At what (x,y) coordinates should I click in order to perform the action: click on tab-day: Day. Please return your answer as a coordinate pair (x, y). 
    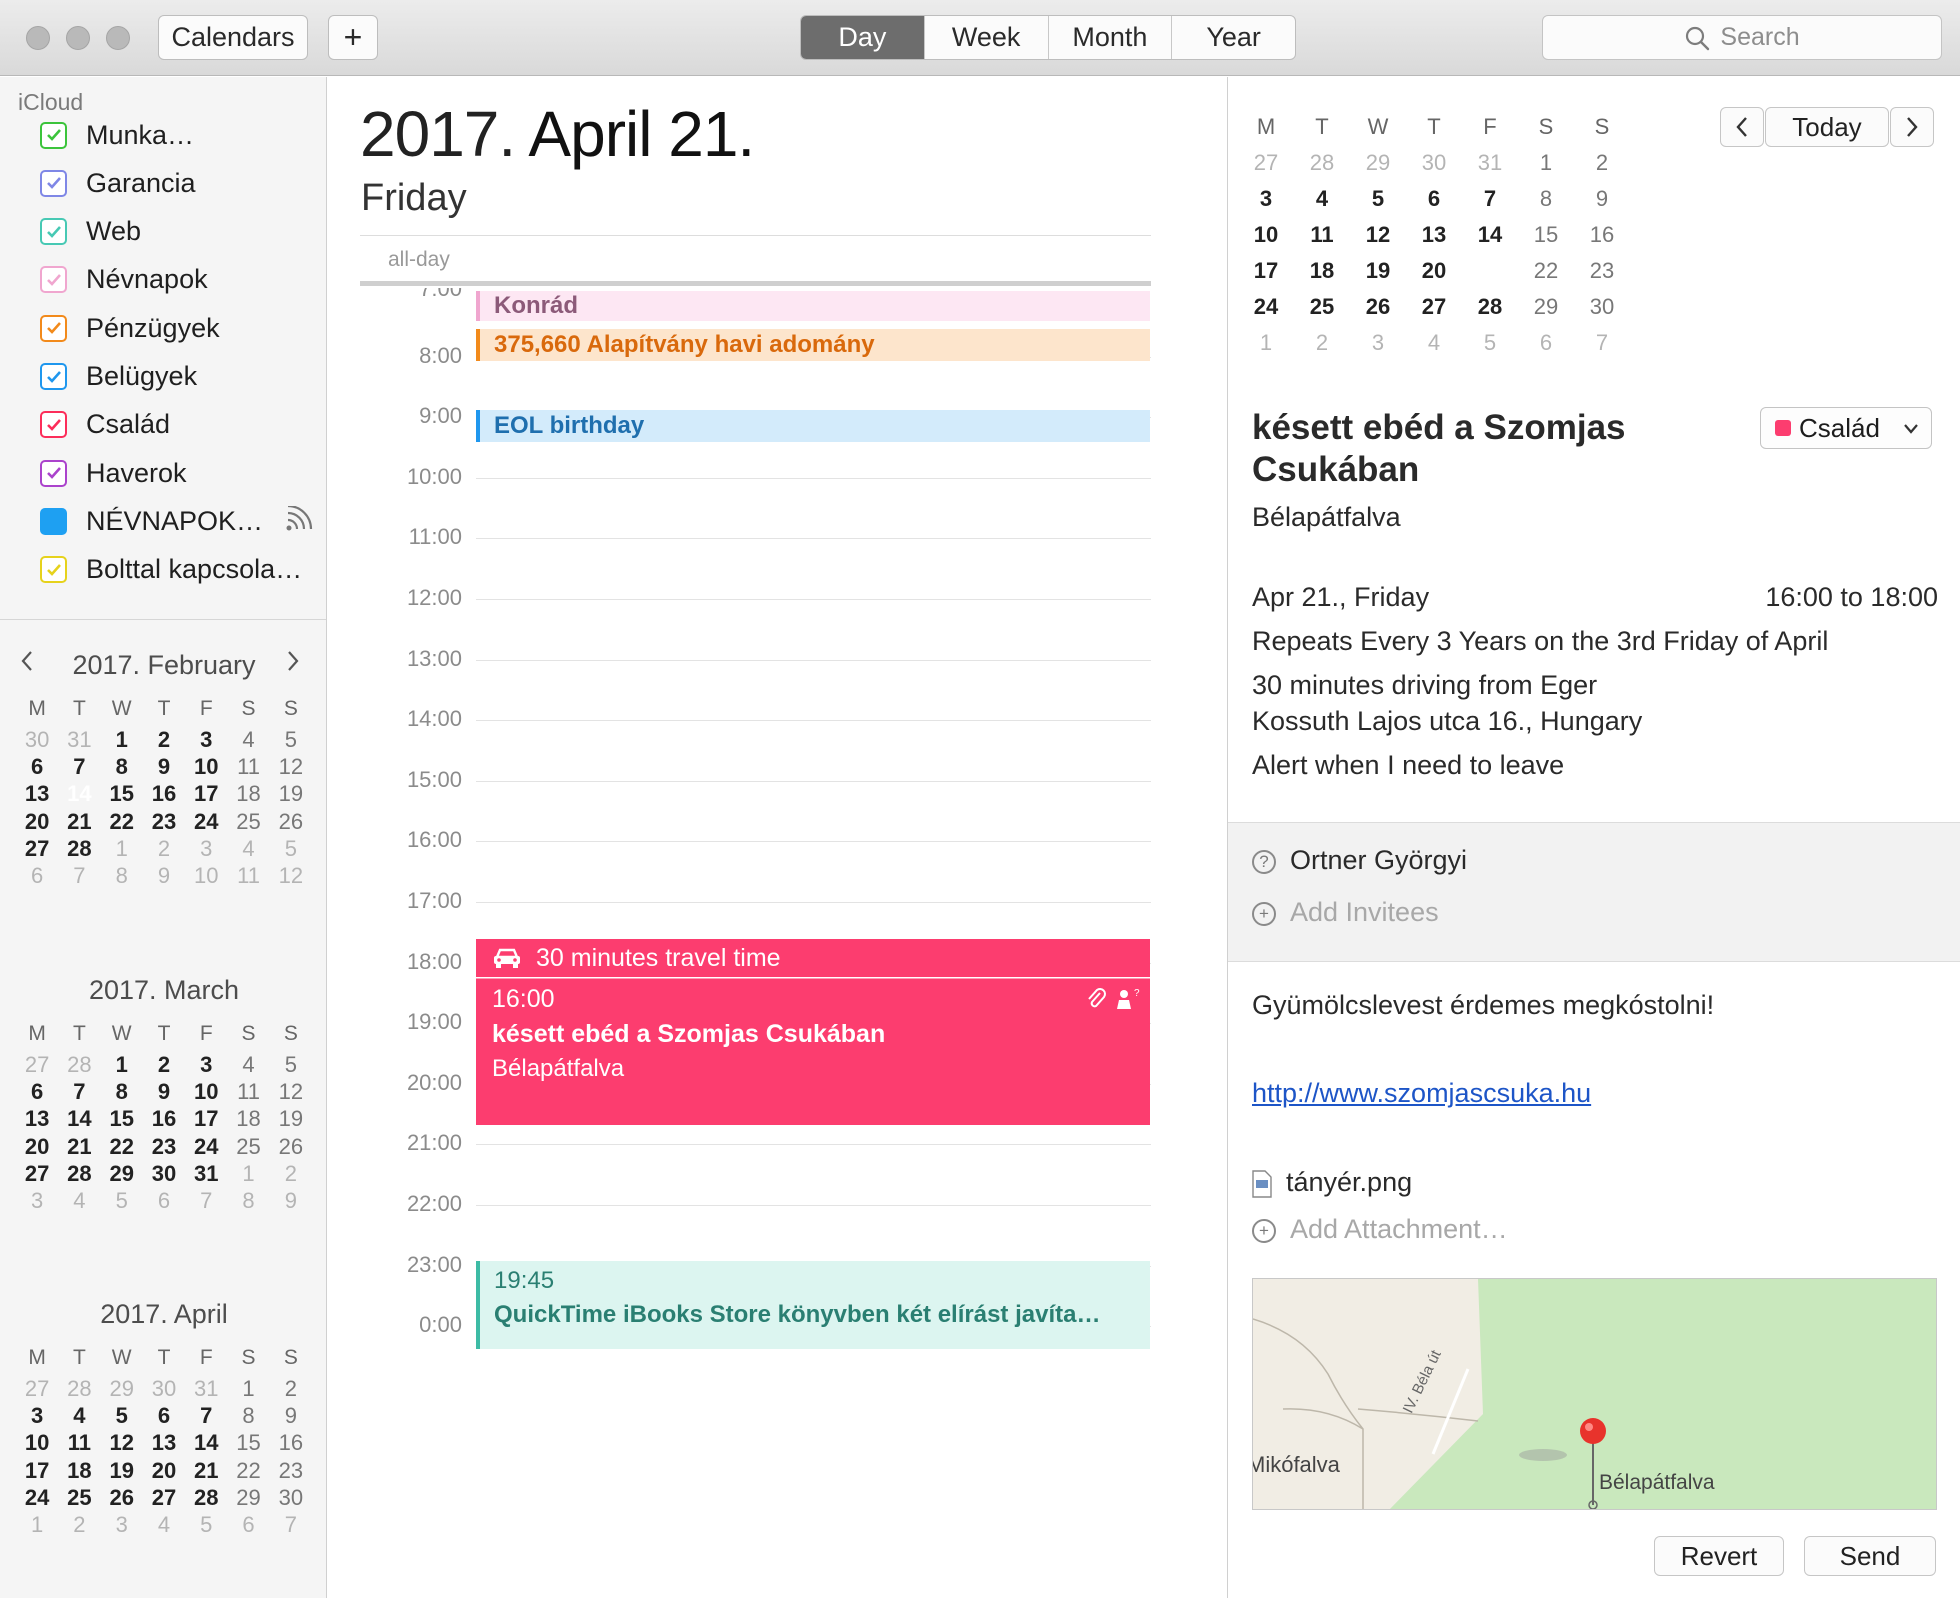
    Looking at the image, I should click on (862, 37).